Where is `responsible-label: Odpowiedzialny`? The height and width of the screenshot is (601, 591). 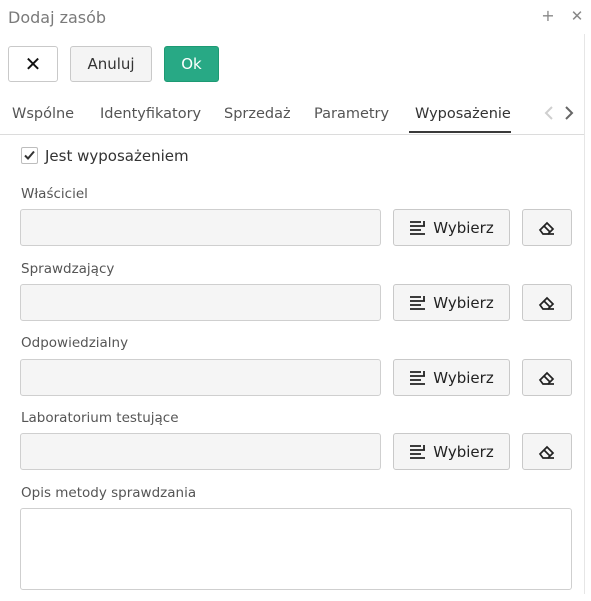
responsible-label: Odpowiedzialny is located at coordinates (75, 343).